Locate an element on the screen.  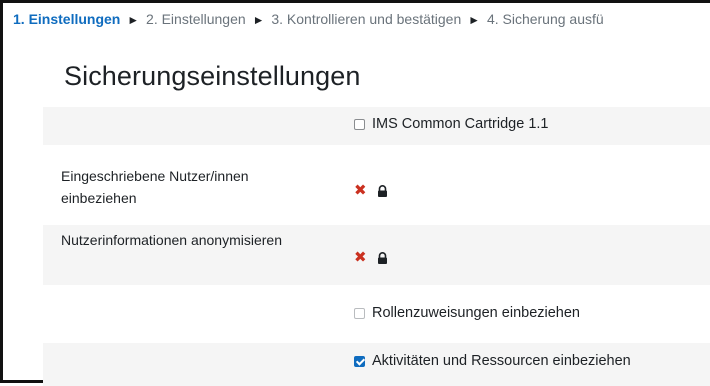
breadcrumb-step-1: 1. Einstellungen is located at coordinates (67, 19).